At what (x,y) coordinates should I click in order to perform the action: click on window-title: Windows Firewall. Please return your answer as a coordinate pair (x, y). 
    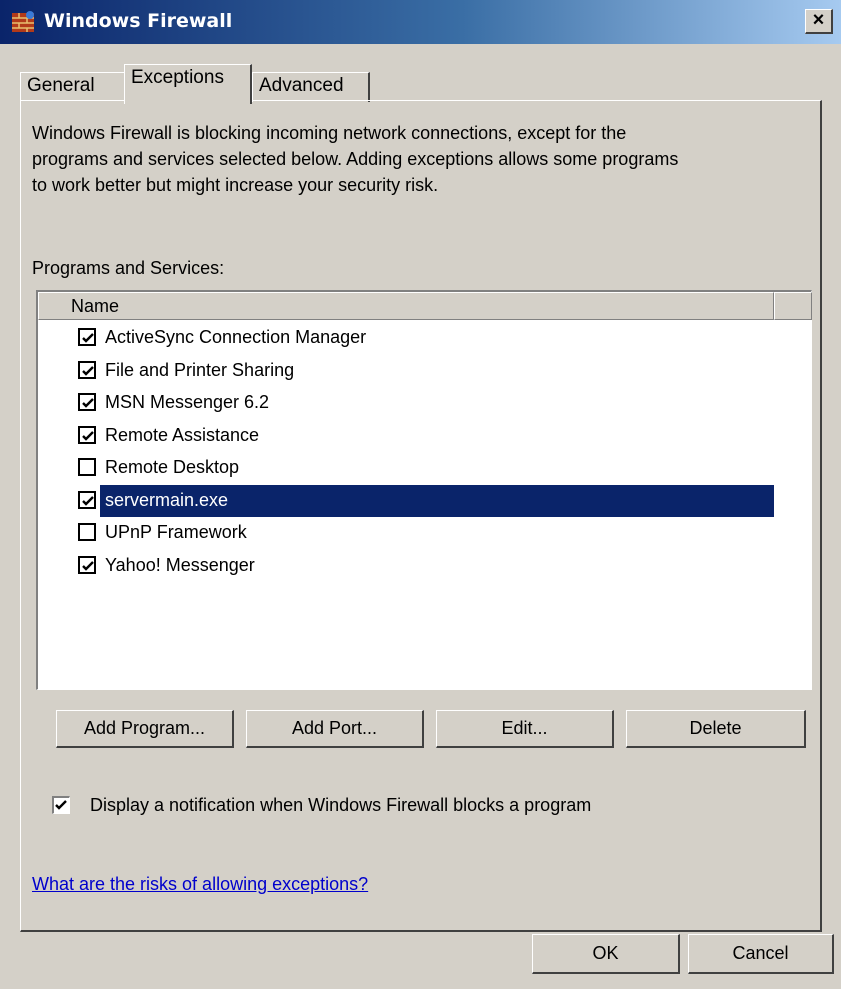
    Looking at the image, I should click on (138, 21).